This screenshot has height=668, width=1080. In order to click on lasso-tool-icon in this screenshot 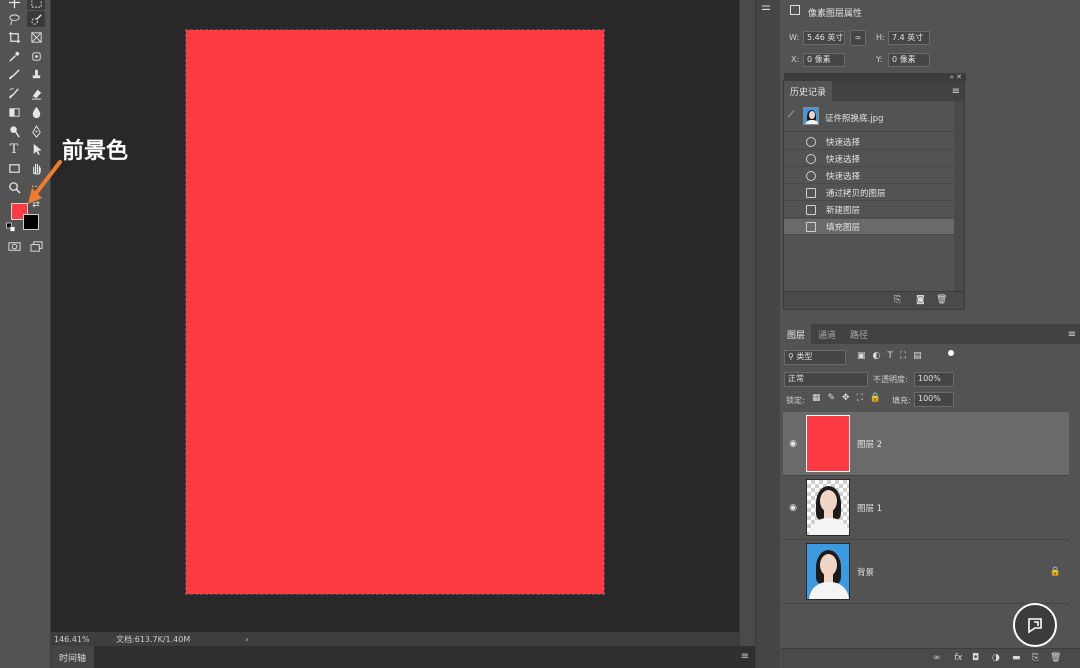, I will do `click(14, 19)`.